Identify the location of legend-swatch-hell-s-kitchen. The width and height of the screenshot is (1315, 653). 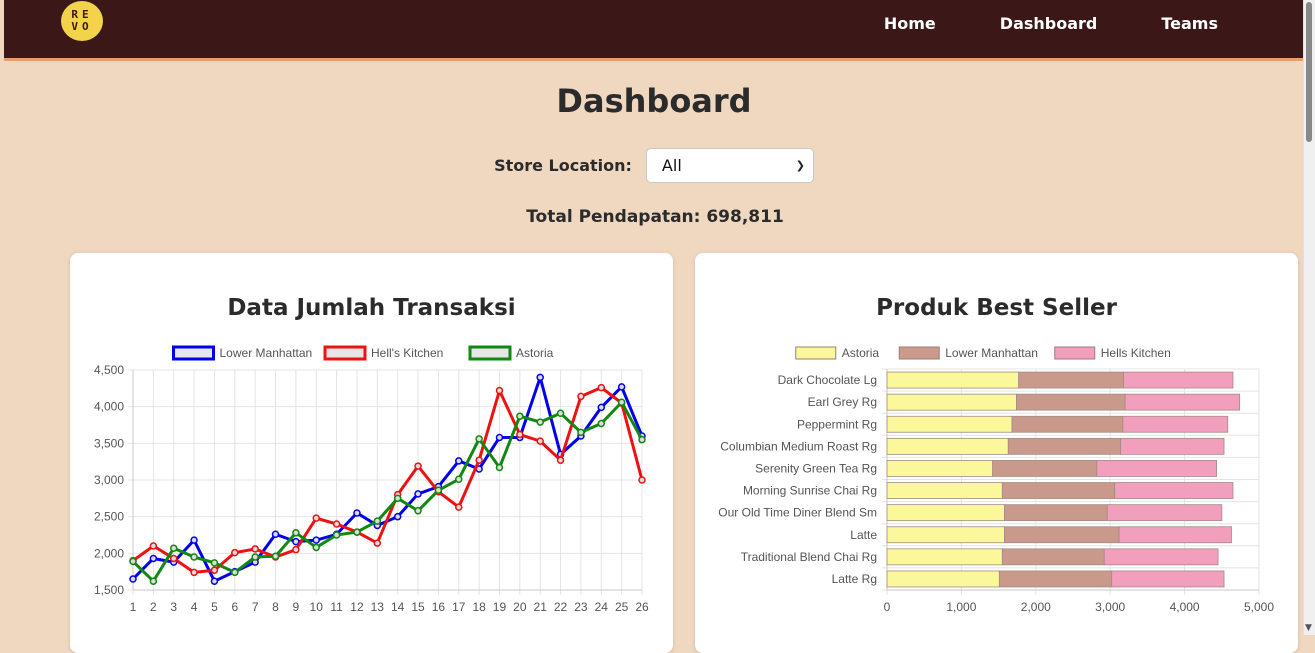
(345, 353).